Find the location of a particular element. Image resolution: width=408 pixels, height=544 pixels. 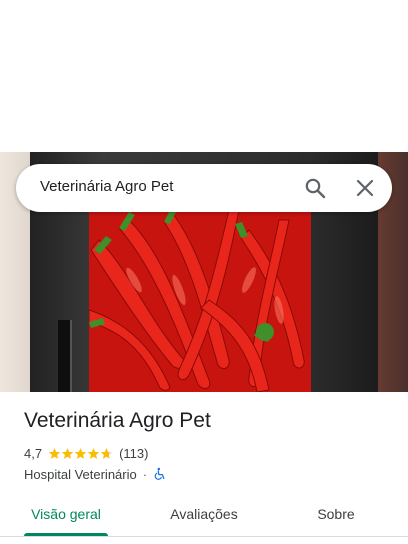

search-bar: Veterinária Agro Pet is located at coordinates (204, 188).